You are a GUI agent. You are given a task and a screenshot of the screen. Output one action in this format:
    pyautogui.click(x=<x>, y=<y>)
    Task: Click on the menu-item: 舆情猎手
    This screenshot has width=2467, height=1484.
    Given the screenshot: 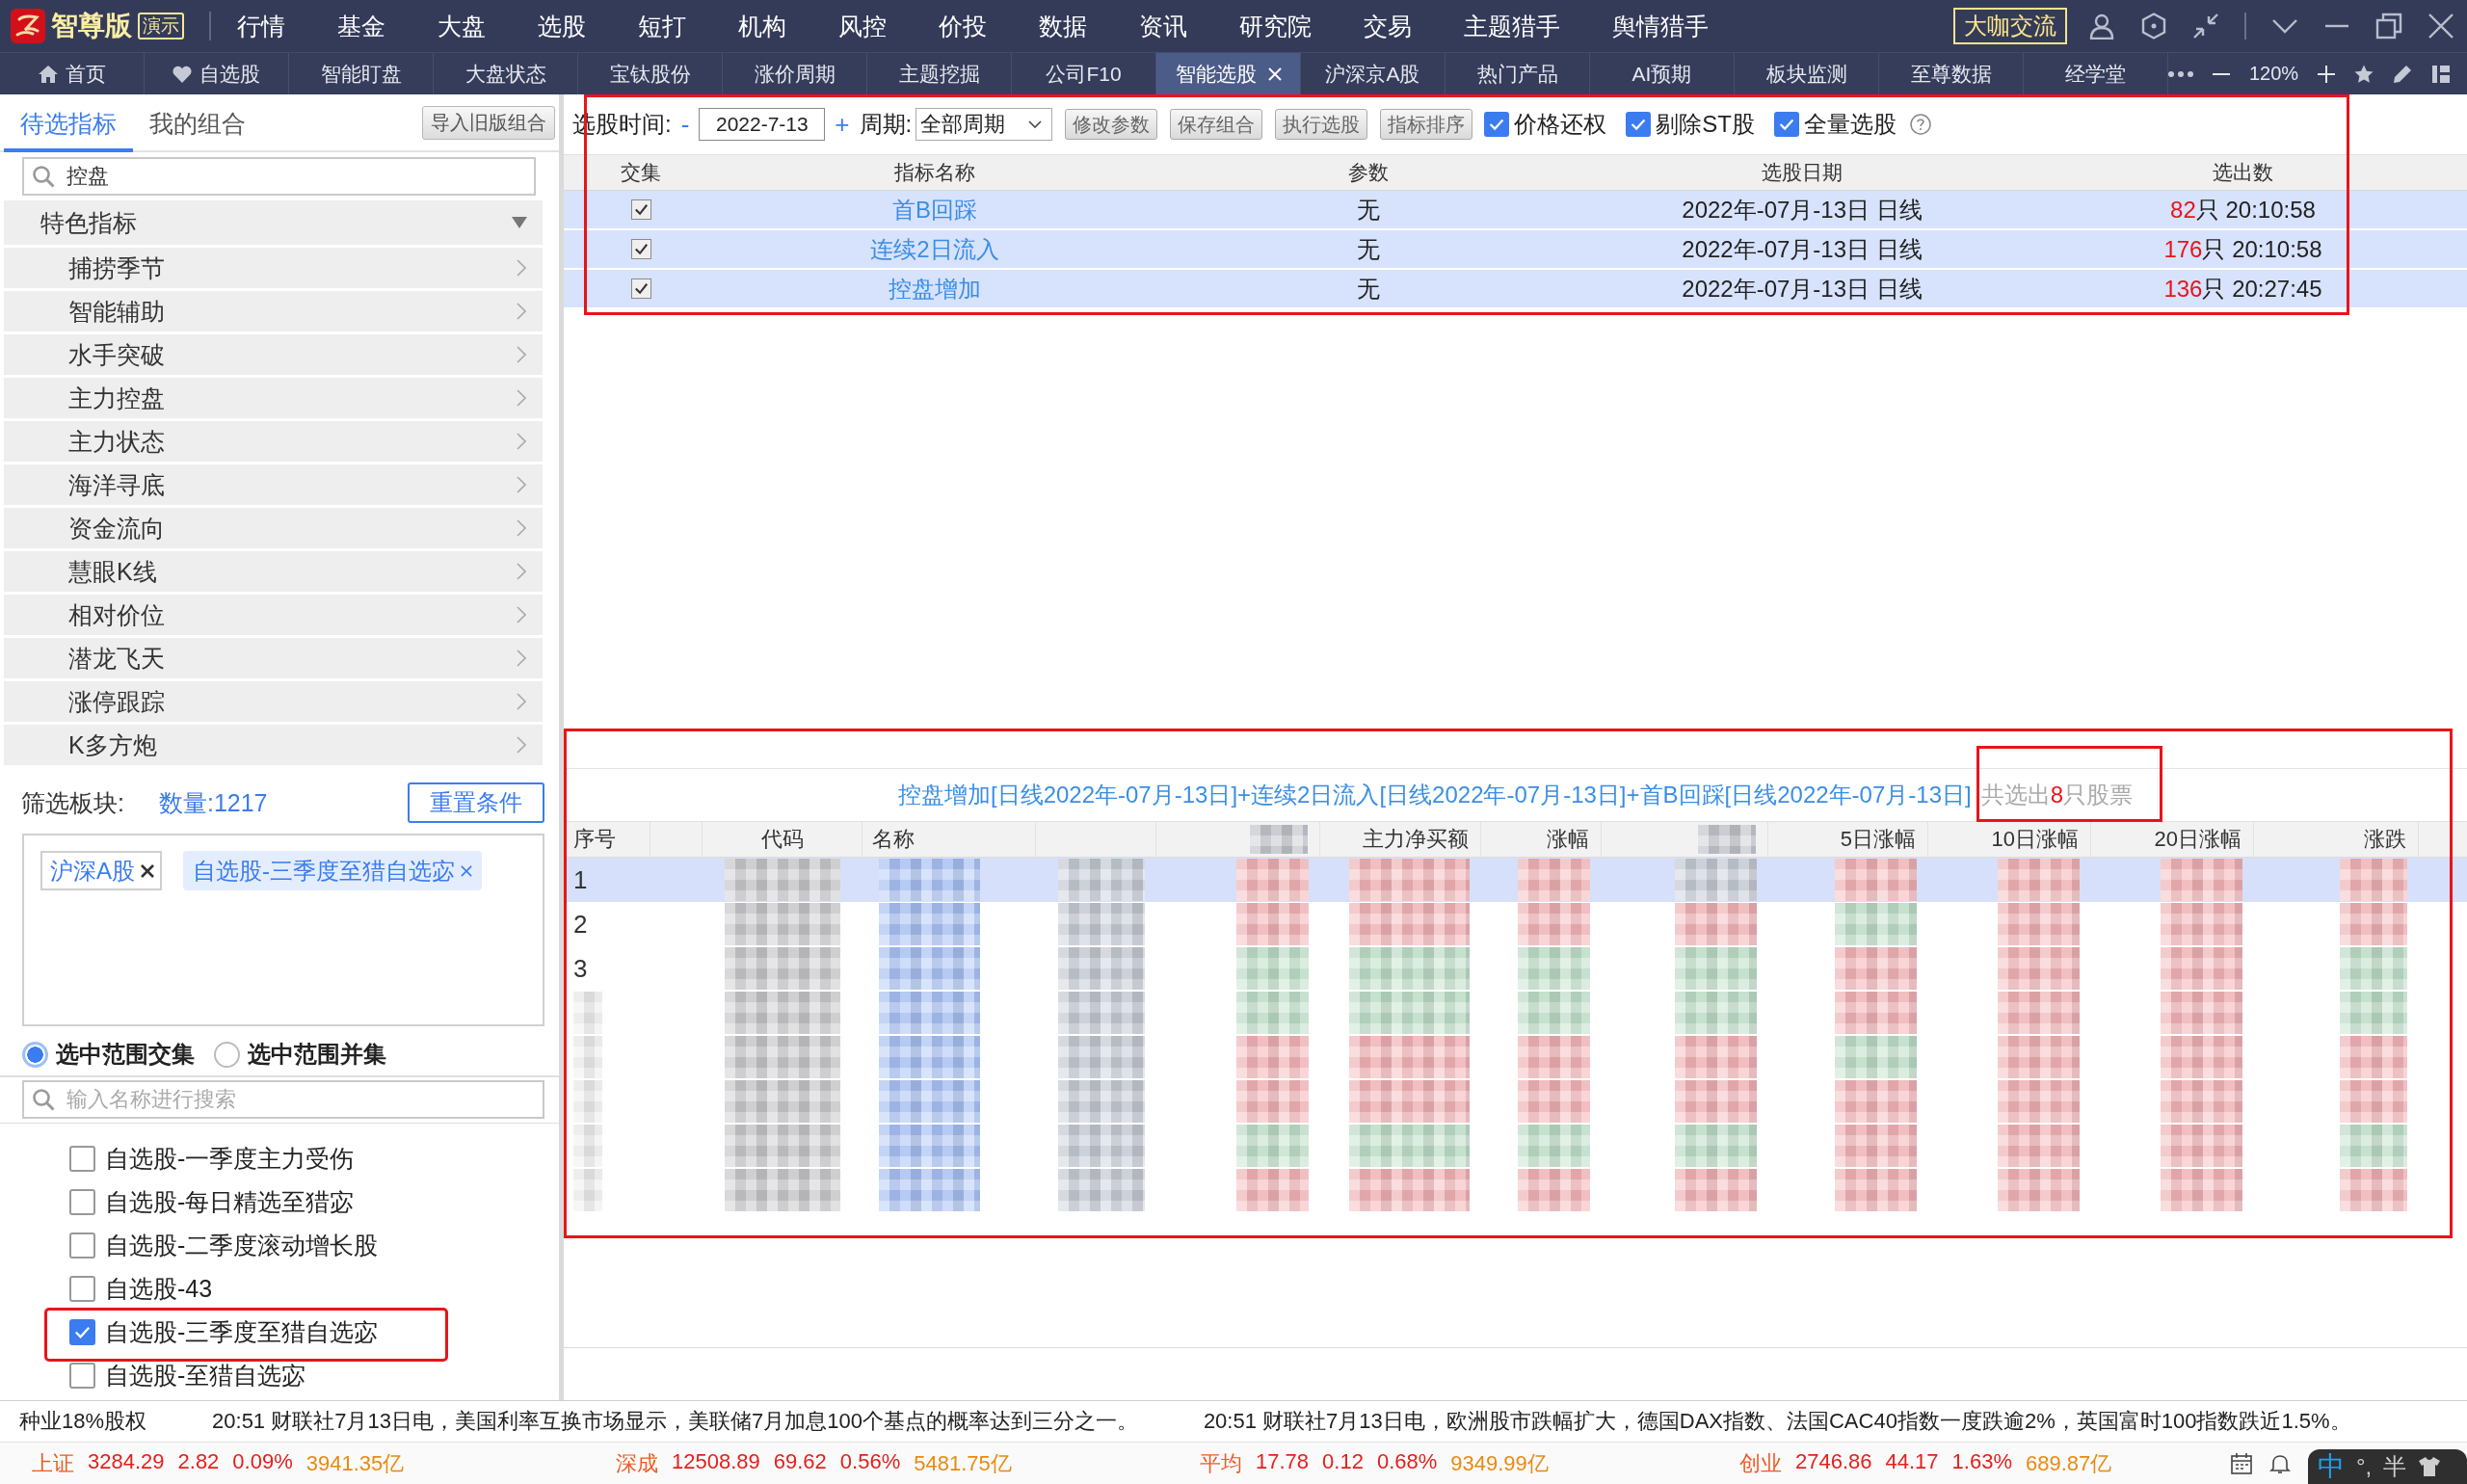 What is the action you would take?
    pyautogui.click(x=1660, y=26)
    